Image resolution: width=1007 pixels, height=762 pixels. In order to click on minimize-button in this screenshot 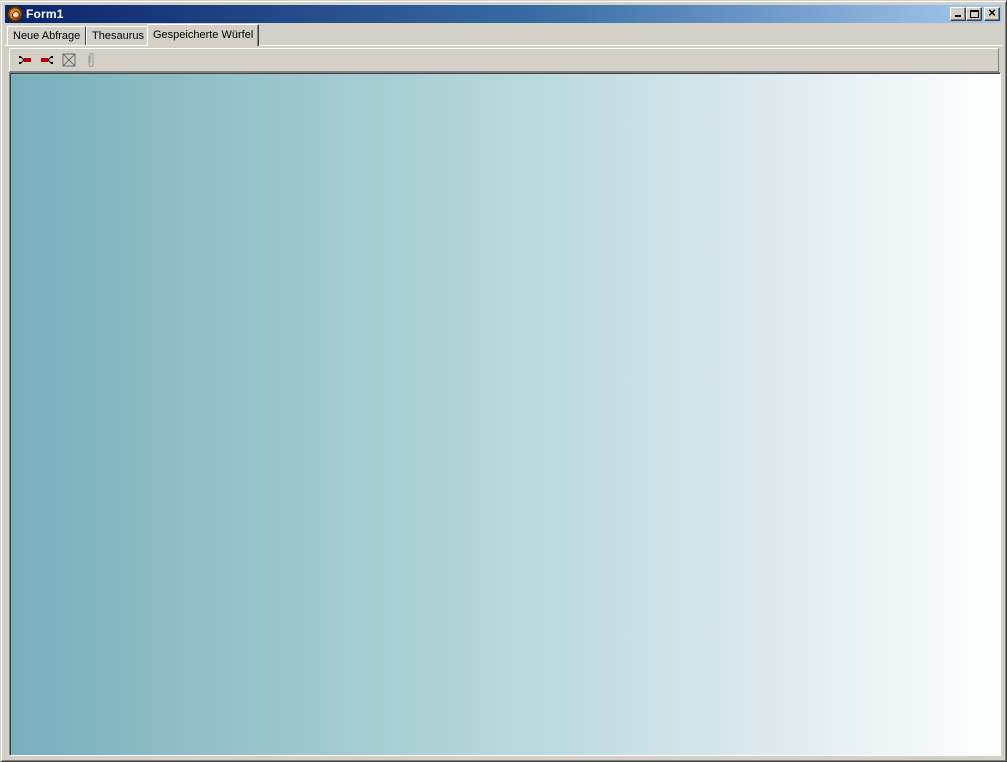, I will do `click(958, 14)`.